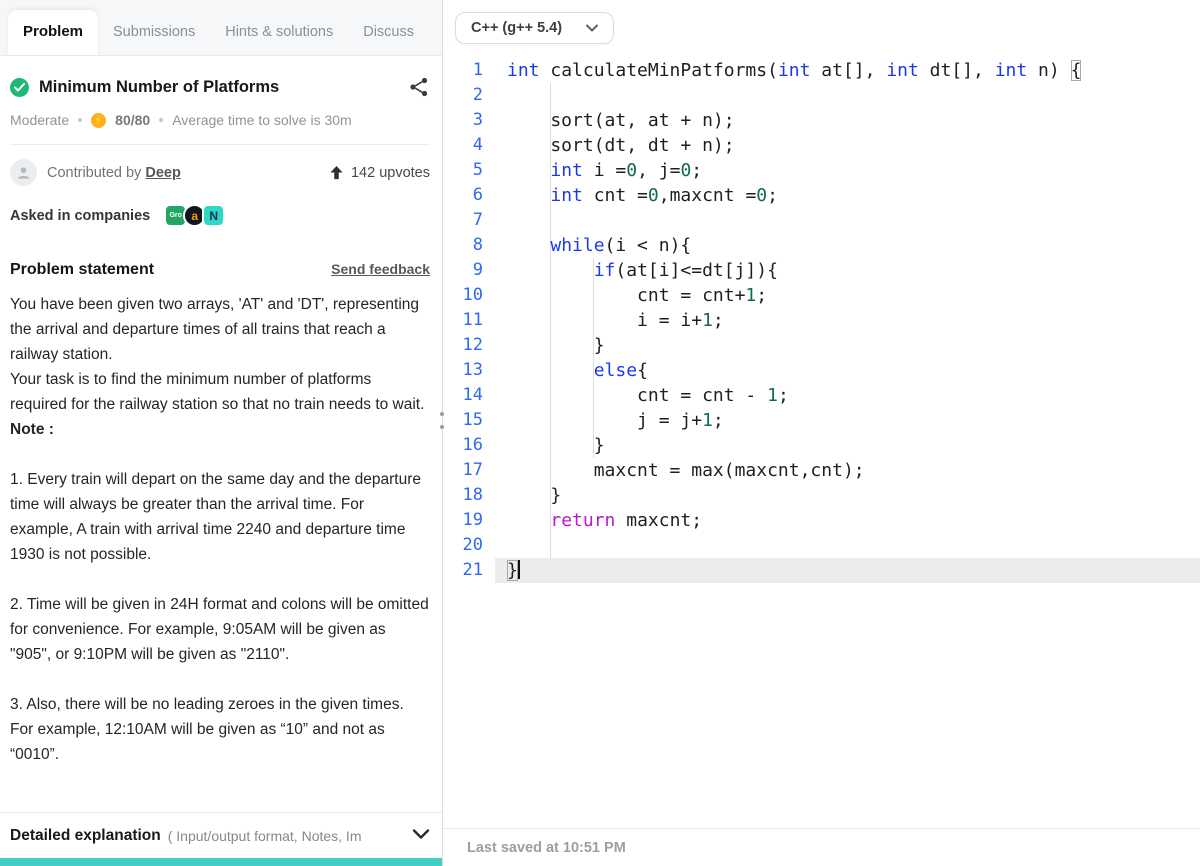  What do you see at coordinates (477, 95) in the screenshot?
I see `line-number: 2` at bounding box center [477, 95].